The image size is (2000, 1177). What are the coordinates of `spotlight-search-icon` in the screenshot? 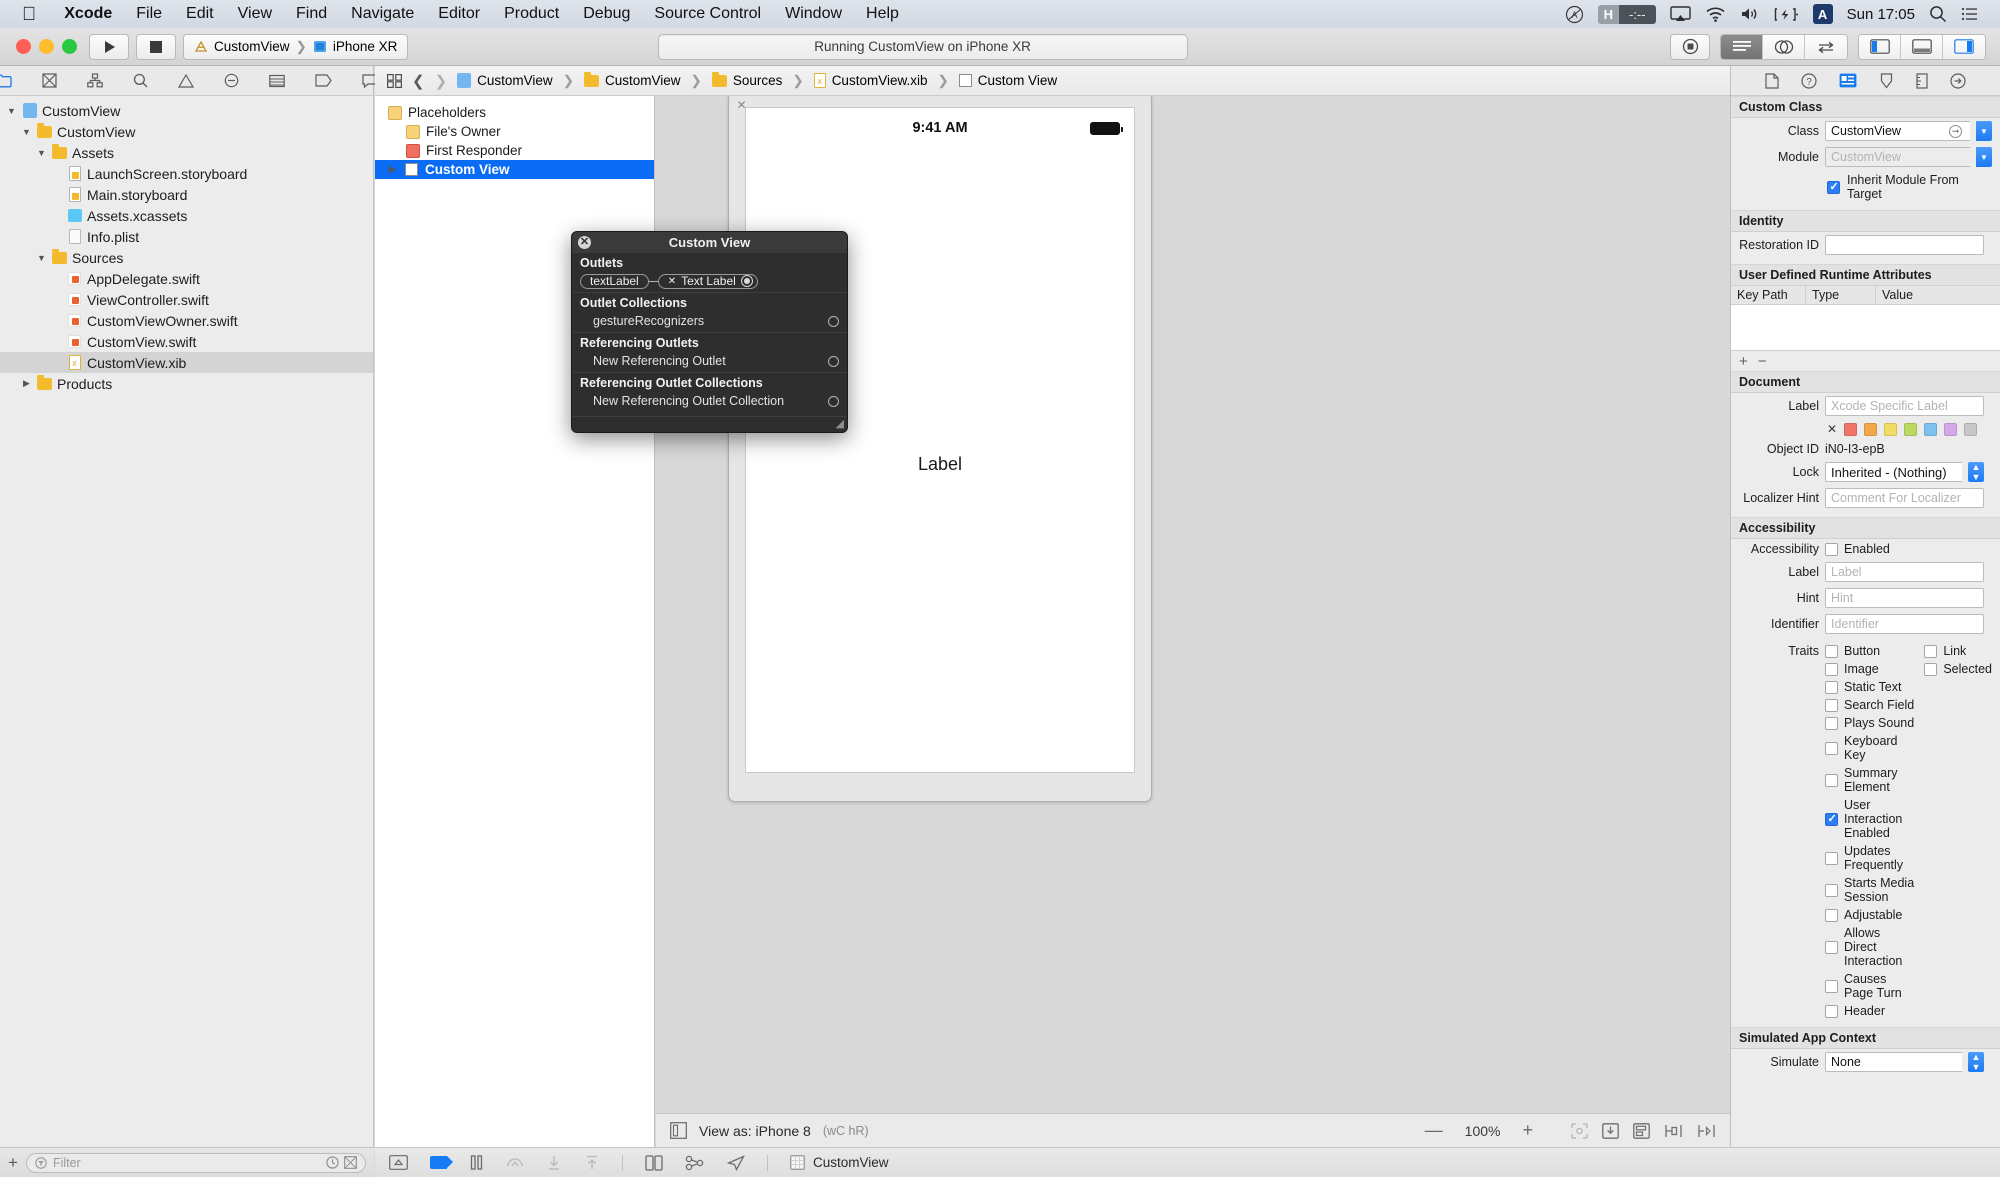 It's located at (1938, 14).